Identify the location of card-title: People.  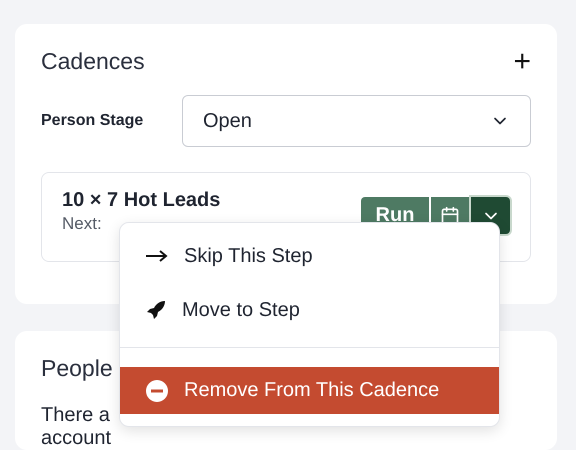
(77, 368).